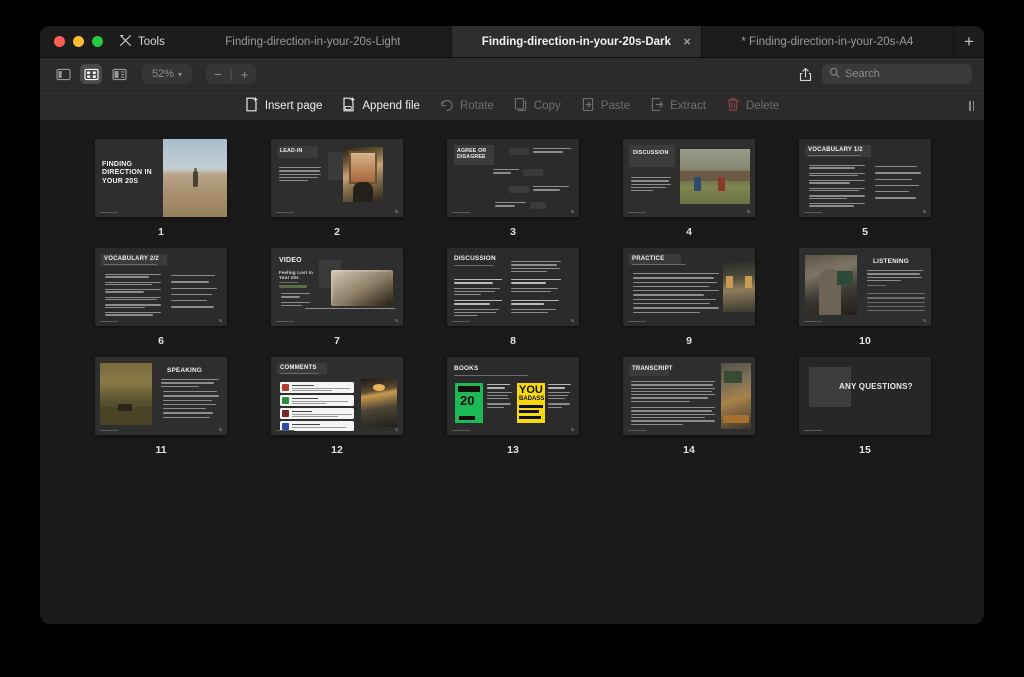  Describe the element at coordinates (537, 106) in the screenshot. I see `copy-button: Copy` at that location.